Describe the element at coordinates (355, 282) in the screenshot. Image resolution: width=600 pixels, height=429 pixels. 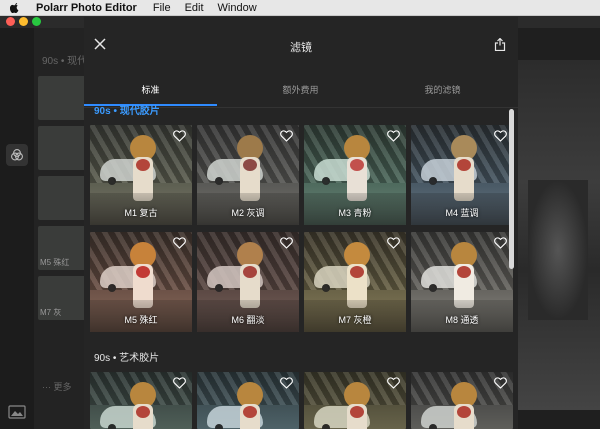
I see `filter-card: M7 灰橙` at that location.